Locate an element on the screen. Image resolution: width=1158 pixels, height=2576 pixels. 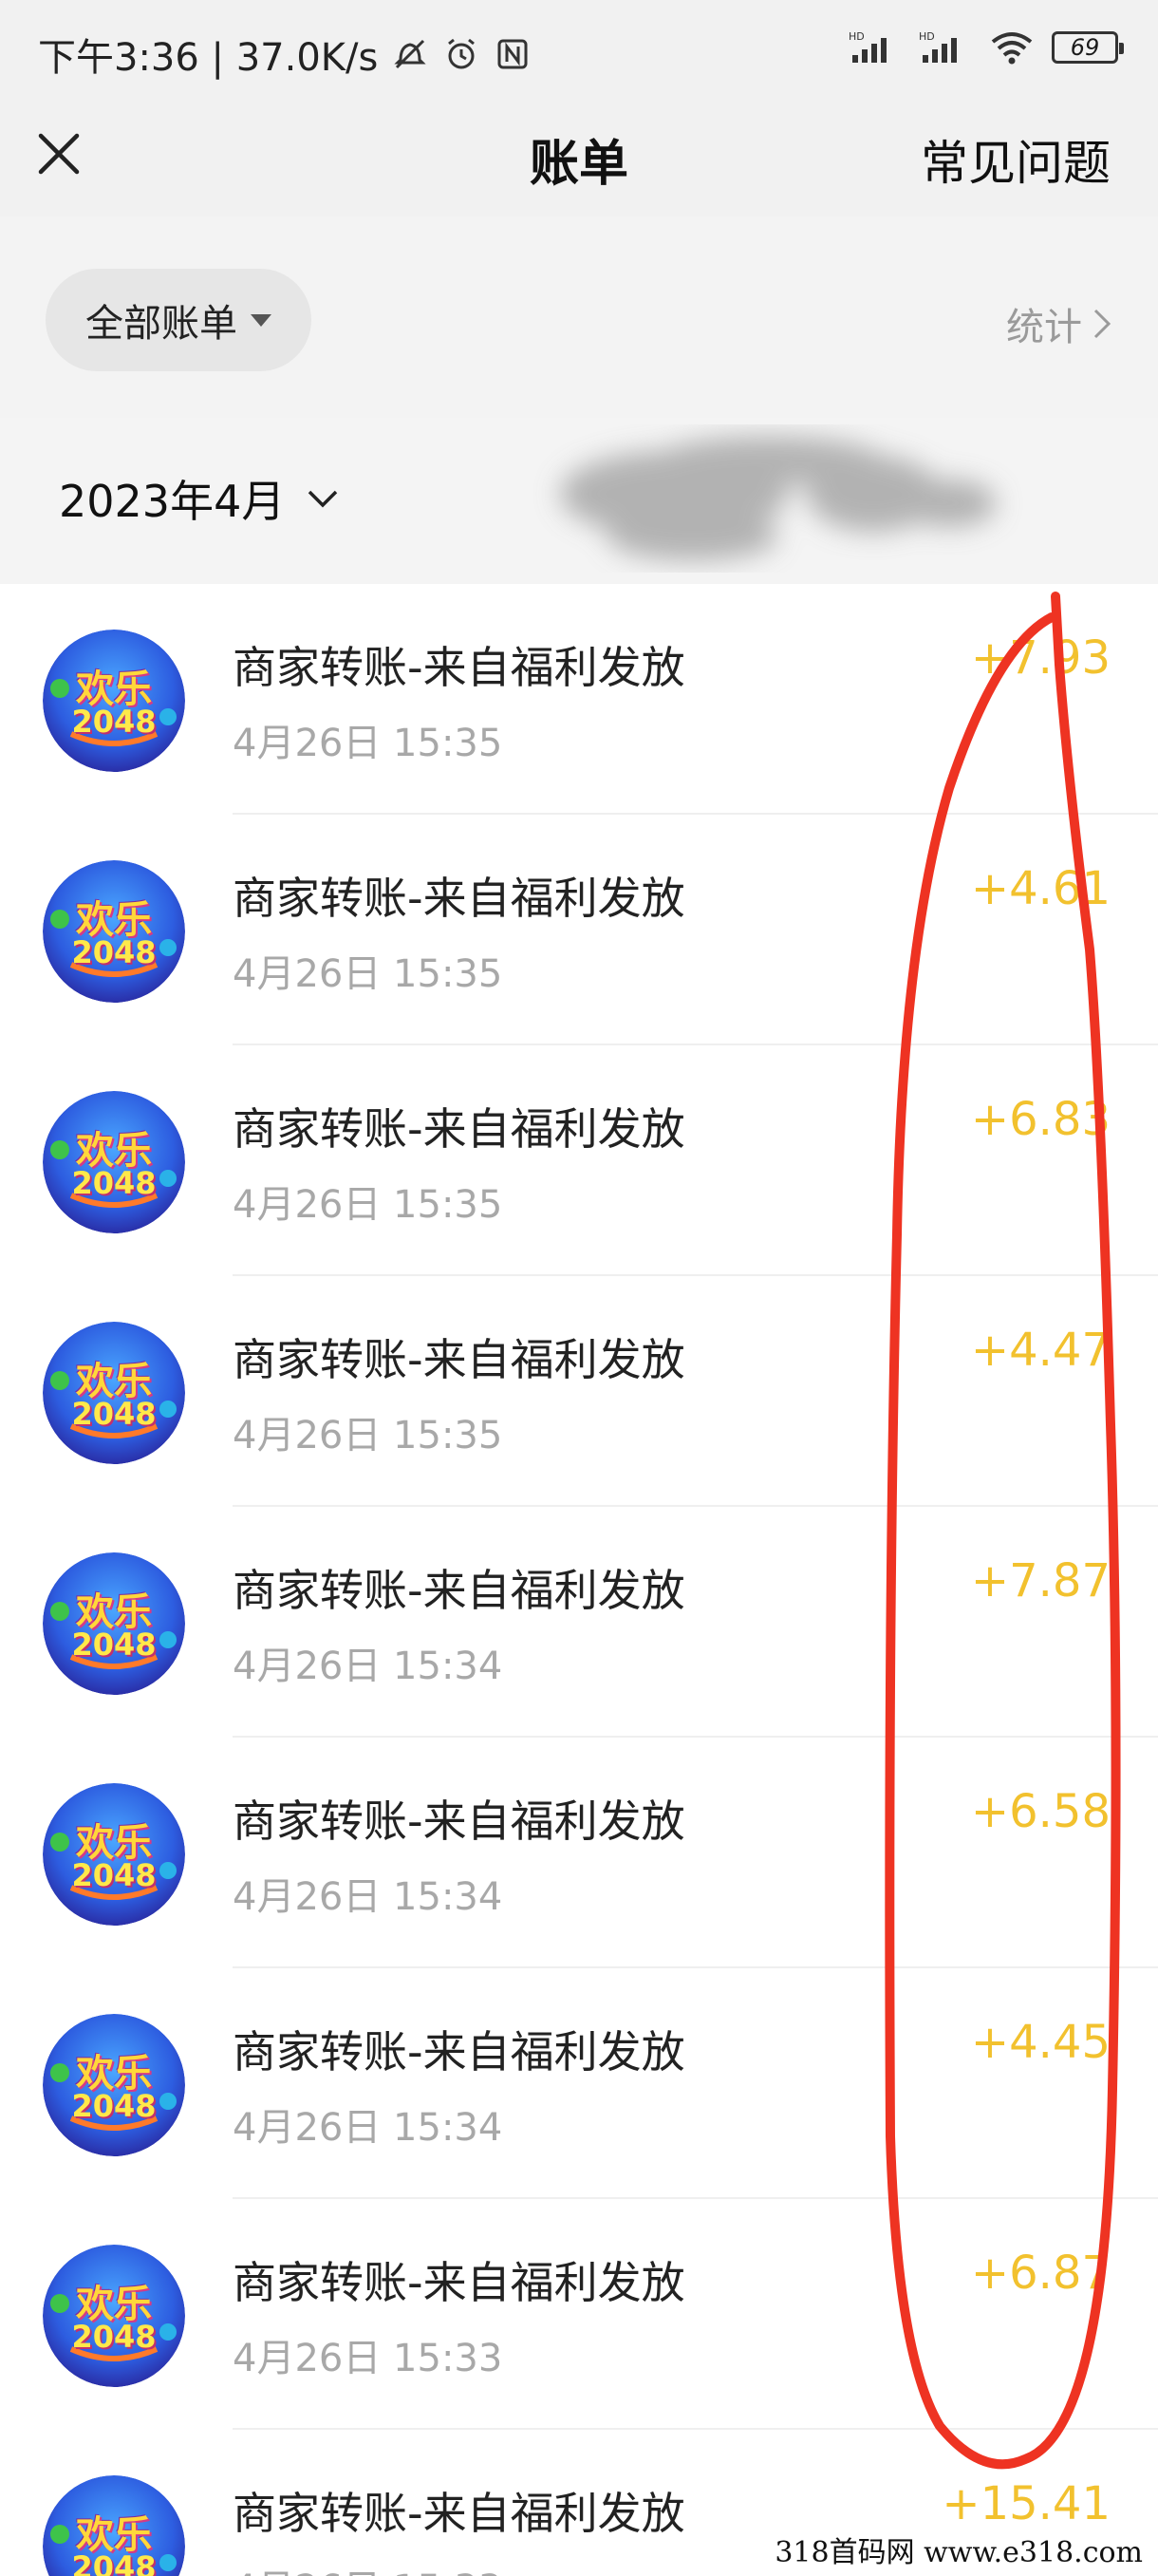
transaction-row: 欢乐 2048 商家转账-来自福利发放 4月26日 15:35 +4.47 is located at coordinates (579, 1391).